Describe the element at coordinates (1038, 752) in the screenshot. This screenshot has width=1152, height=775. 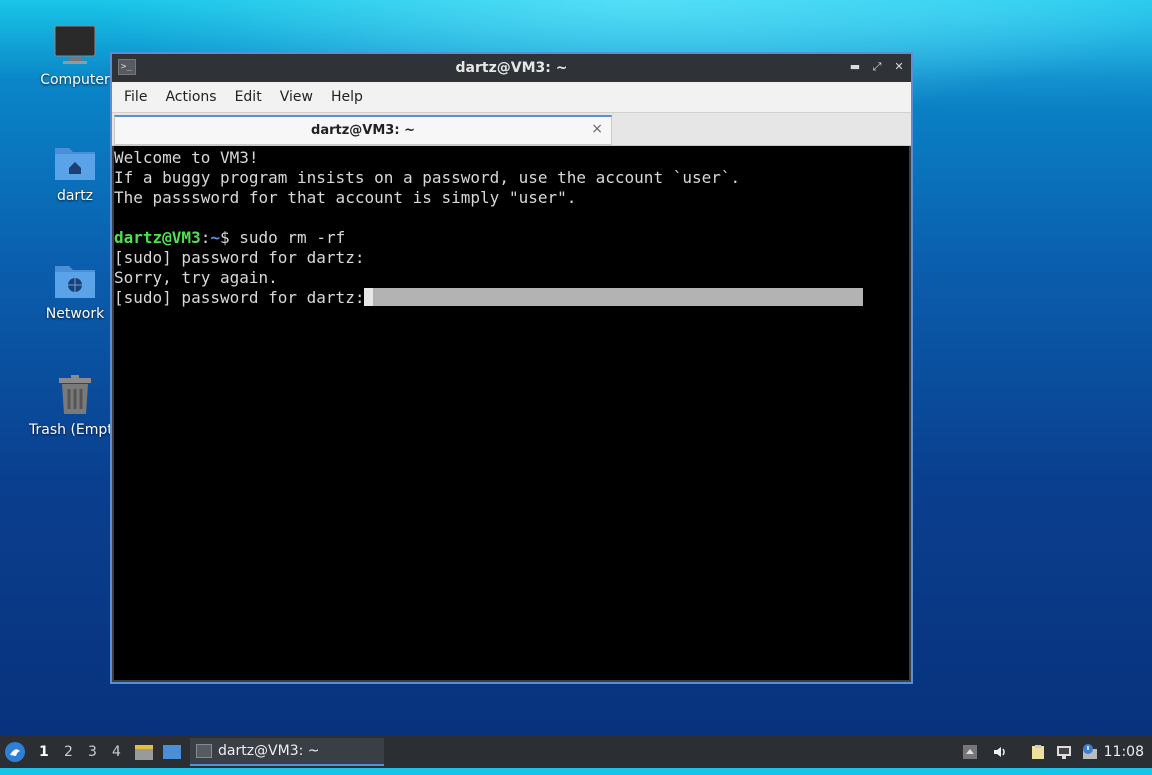
I see `clipboard-icon` at that location.